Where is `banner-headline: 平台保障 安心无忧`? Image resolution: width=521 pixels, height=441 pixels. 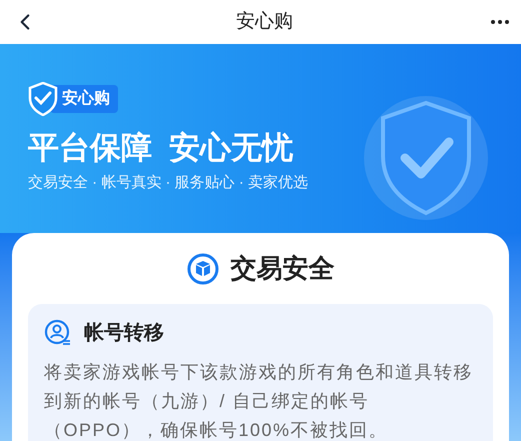 banner-headline: 平台保障 安心无忧 is located at coordinates (161, 148).